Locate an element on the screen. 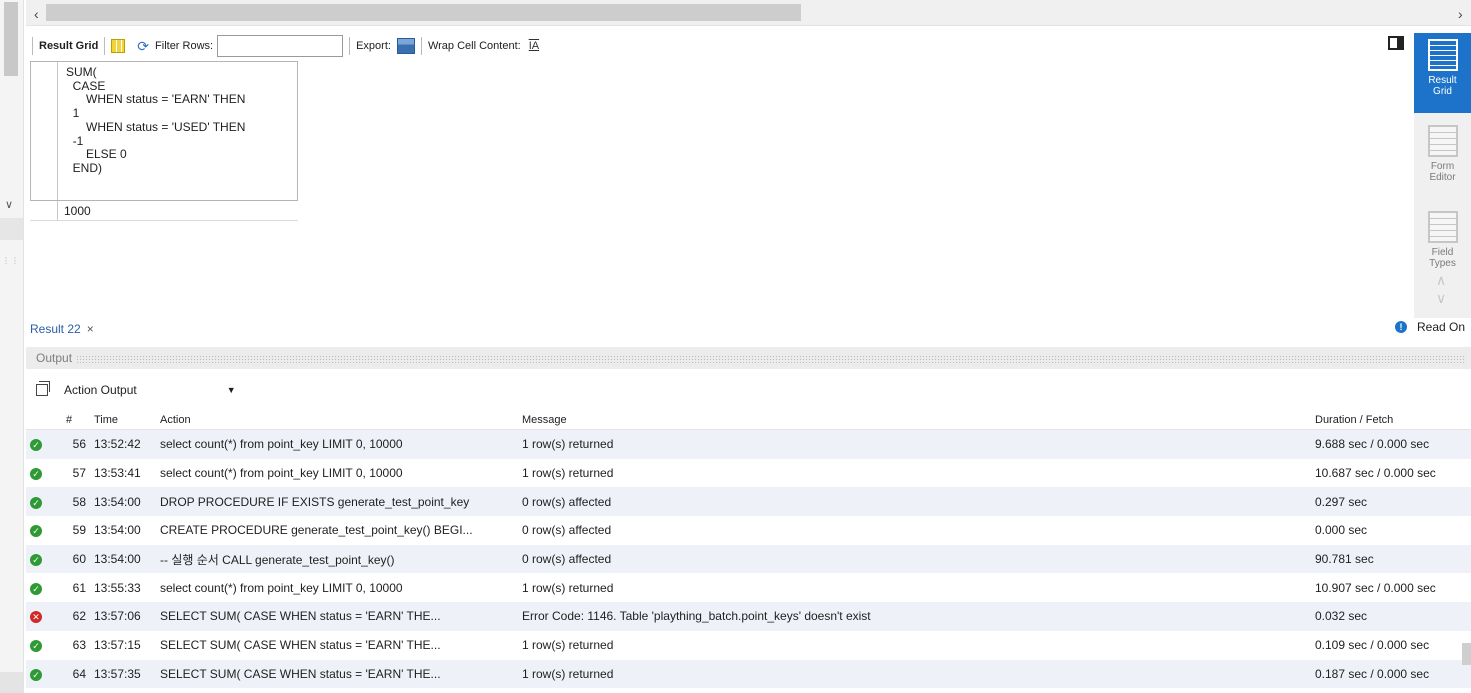 This screenshot has height=693, width=1471. grid-cell: 1000 is located at coordinates (74, 210).